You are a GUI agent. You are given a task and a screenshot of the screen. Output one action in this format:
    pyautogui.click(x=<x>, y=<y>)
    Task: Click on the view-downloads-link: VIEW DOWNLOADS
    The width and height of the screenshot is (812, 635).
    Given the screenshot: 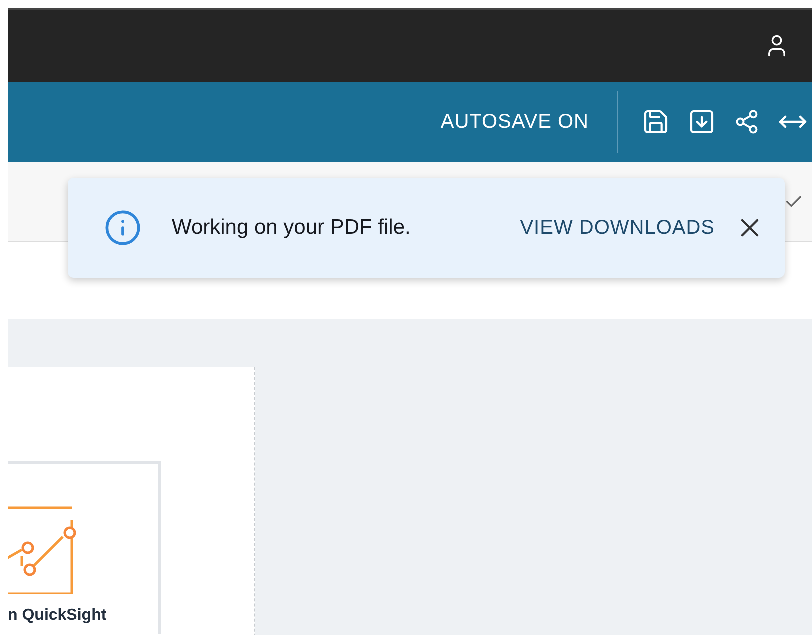 What is the action you would take?
    pyautogui.click(x=617, y=228)
    